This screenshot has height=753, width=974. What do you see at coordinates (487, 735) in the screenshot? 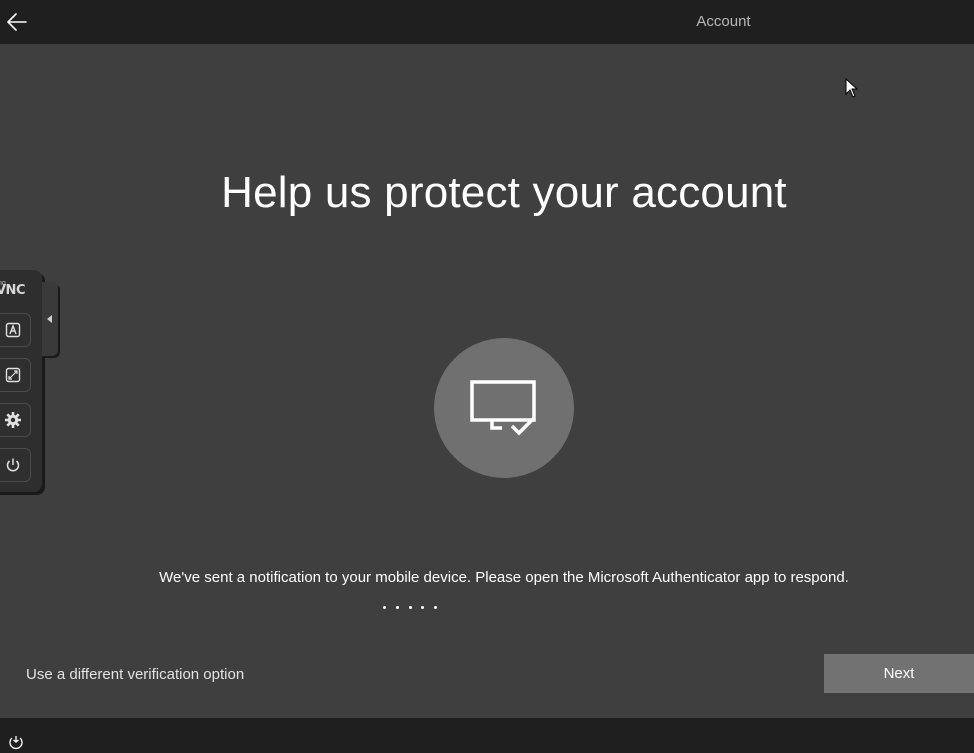
I see `bottom-bar` at bounding box center [487, 735].